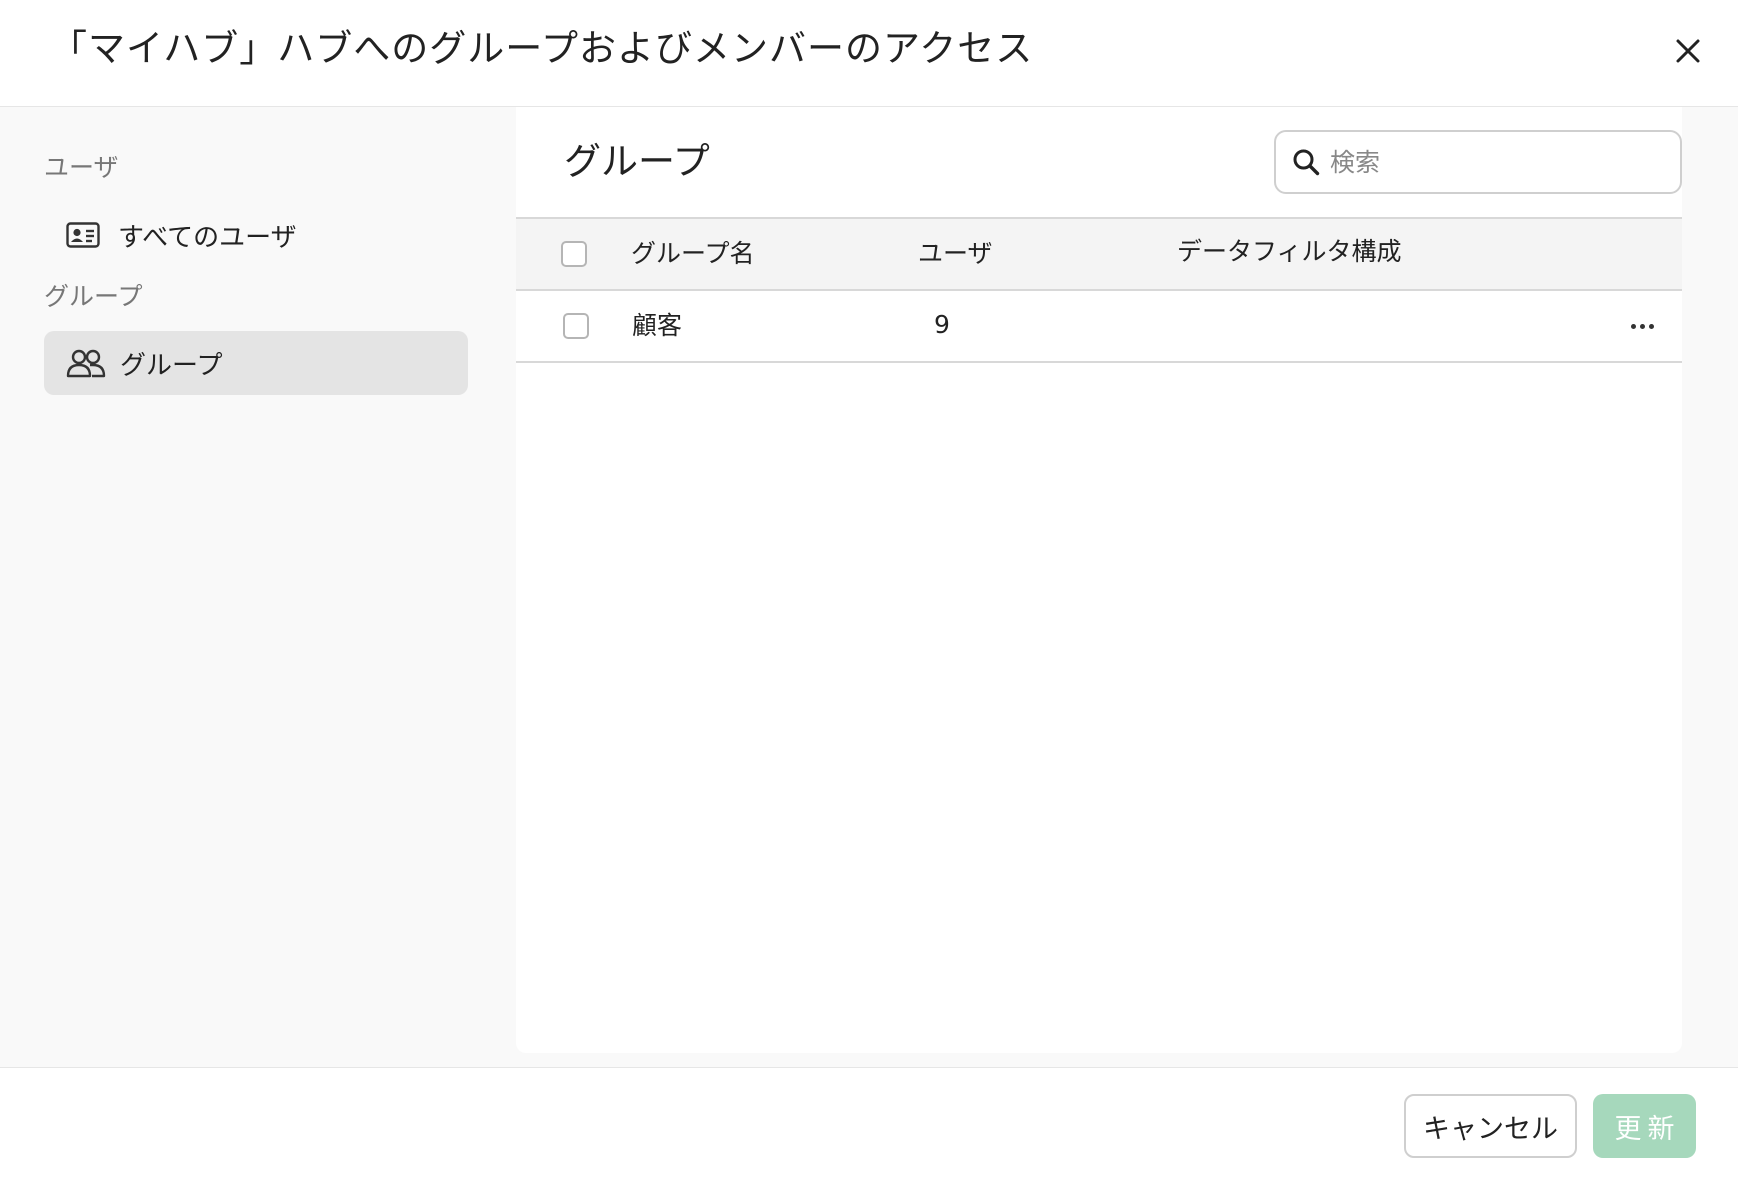 The height and width of the screenshot is (1178, 1738). I want to click on search-input, so click(1490, 162).